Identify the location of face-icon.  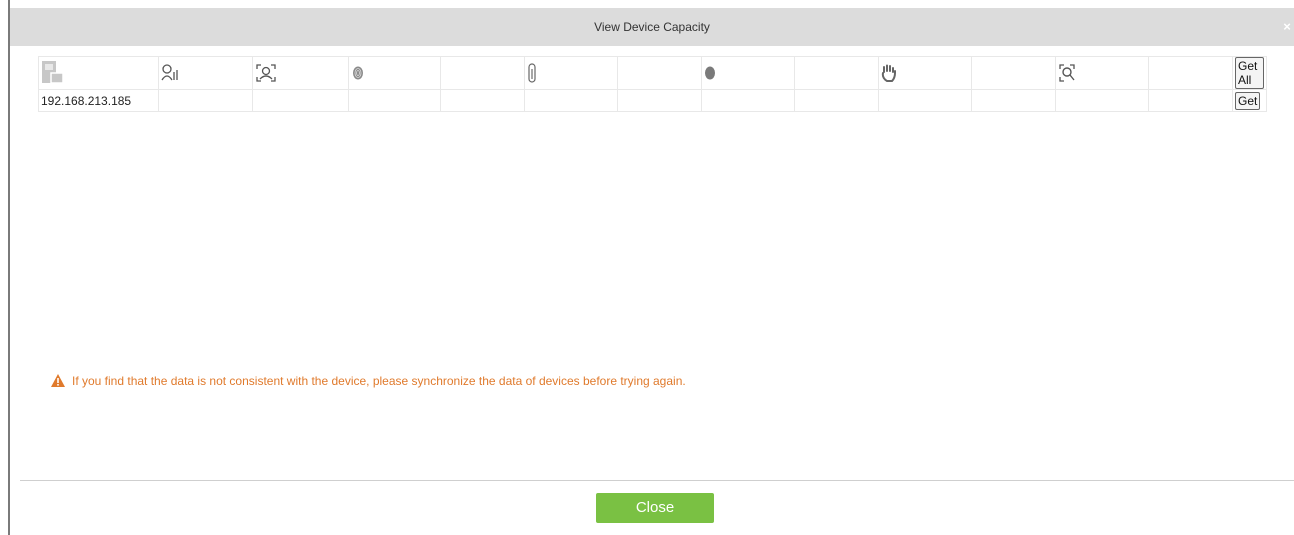
(266, 73).